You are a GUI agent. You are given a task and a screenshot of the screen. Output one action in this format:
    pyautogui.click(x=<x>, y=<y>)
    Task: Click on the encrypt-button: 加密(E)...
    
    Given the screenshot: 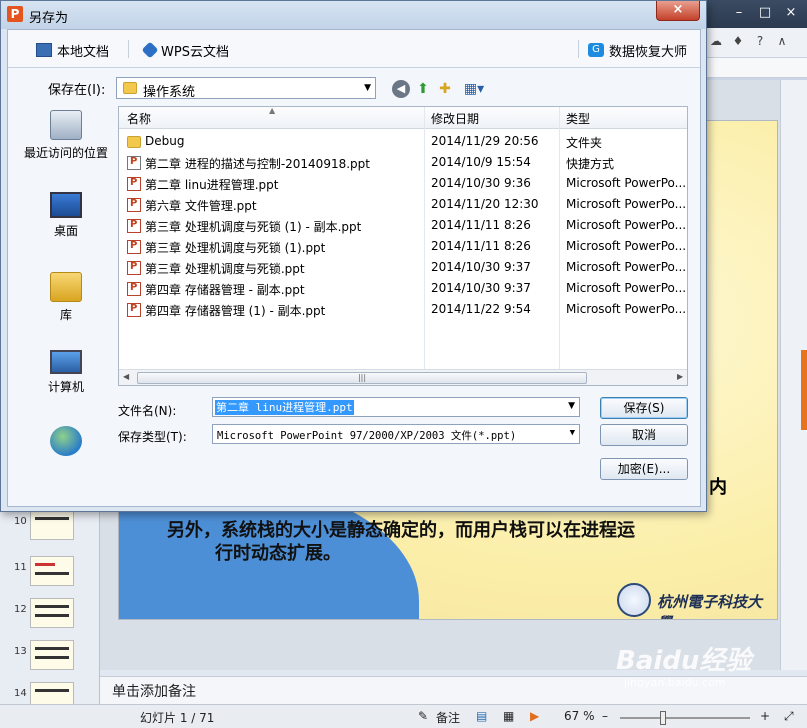 What is the action you would take?
    pyautogui.click(x=644, y=469)
    